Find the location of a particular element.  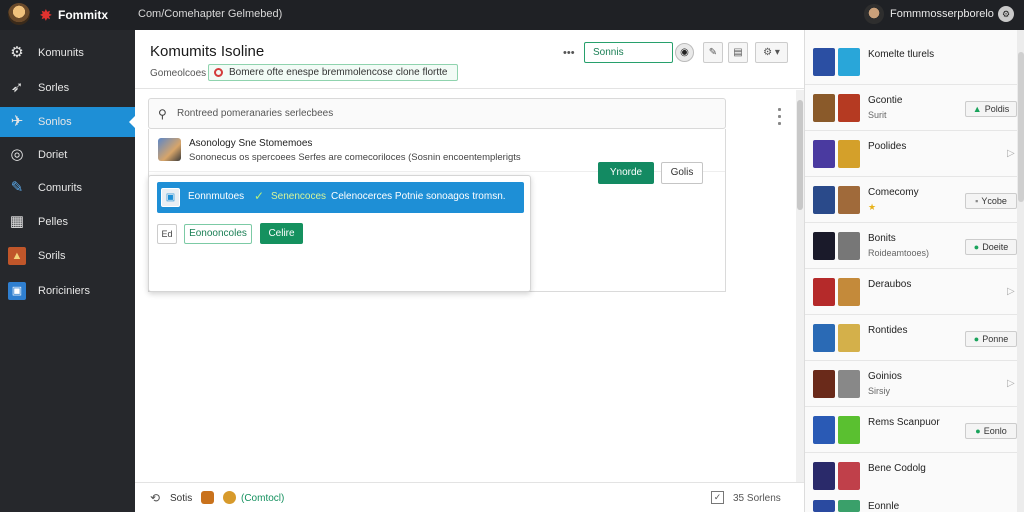

item-action-button: ▪ Ycobe is located at coordinates (991, 201).